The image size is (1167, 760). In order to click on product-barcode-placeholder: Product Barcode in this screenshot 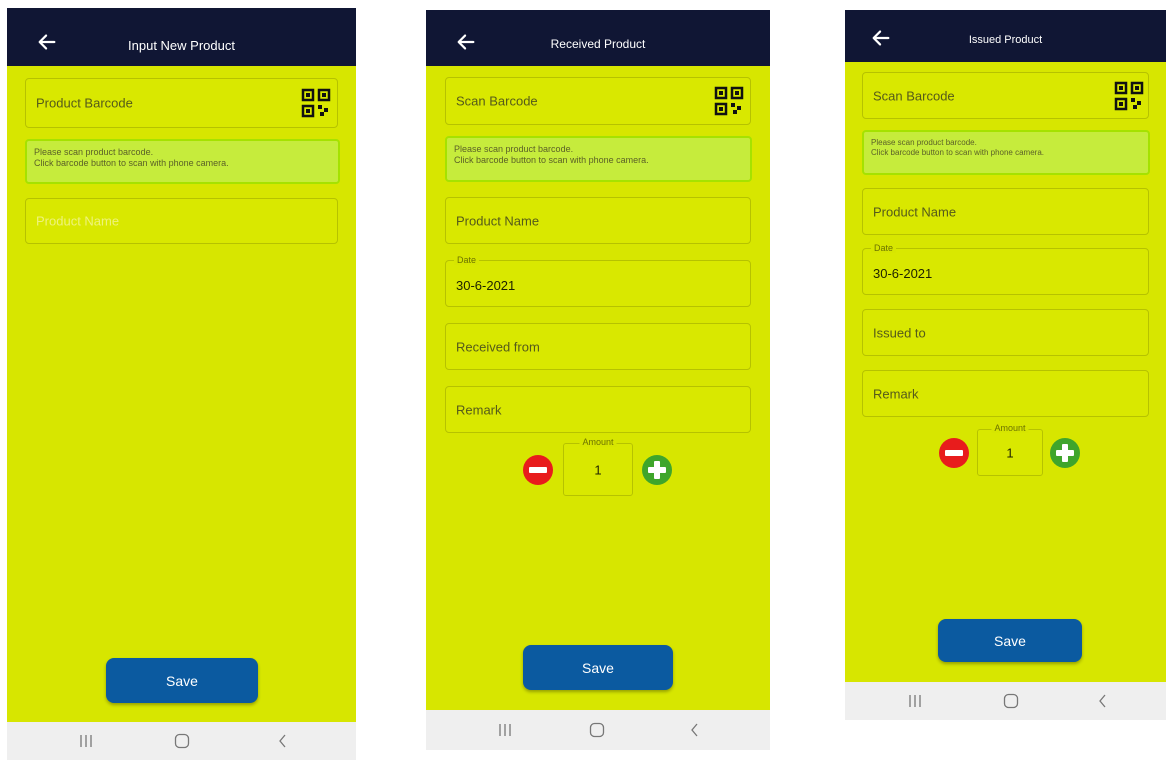, I will do `click(84, 103)`.